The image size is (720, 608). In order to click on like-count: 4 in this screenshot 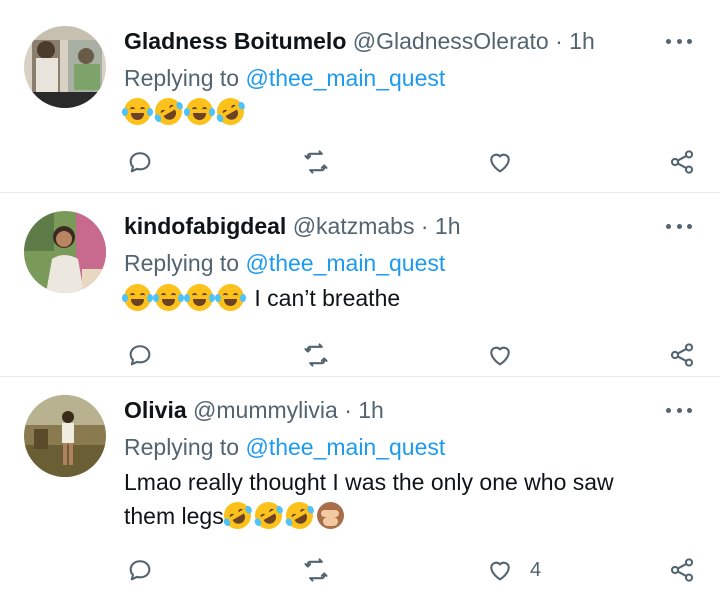, I will do `click(536, 569)`.